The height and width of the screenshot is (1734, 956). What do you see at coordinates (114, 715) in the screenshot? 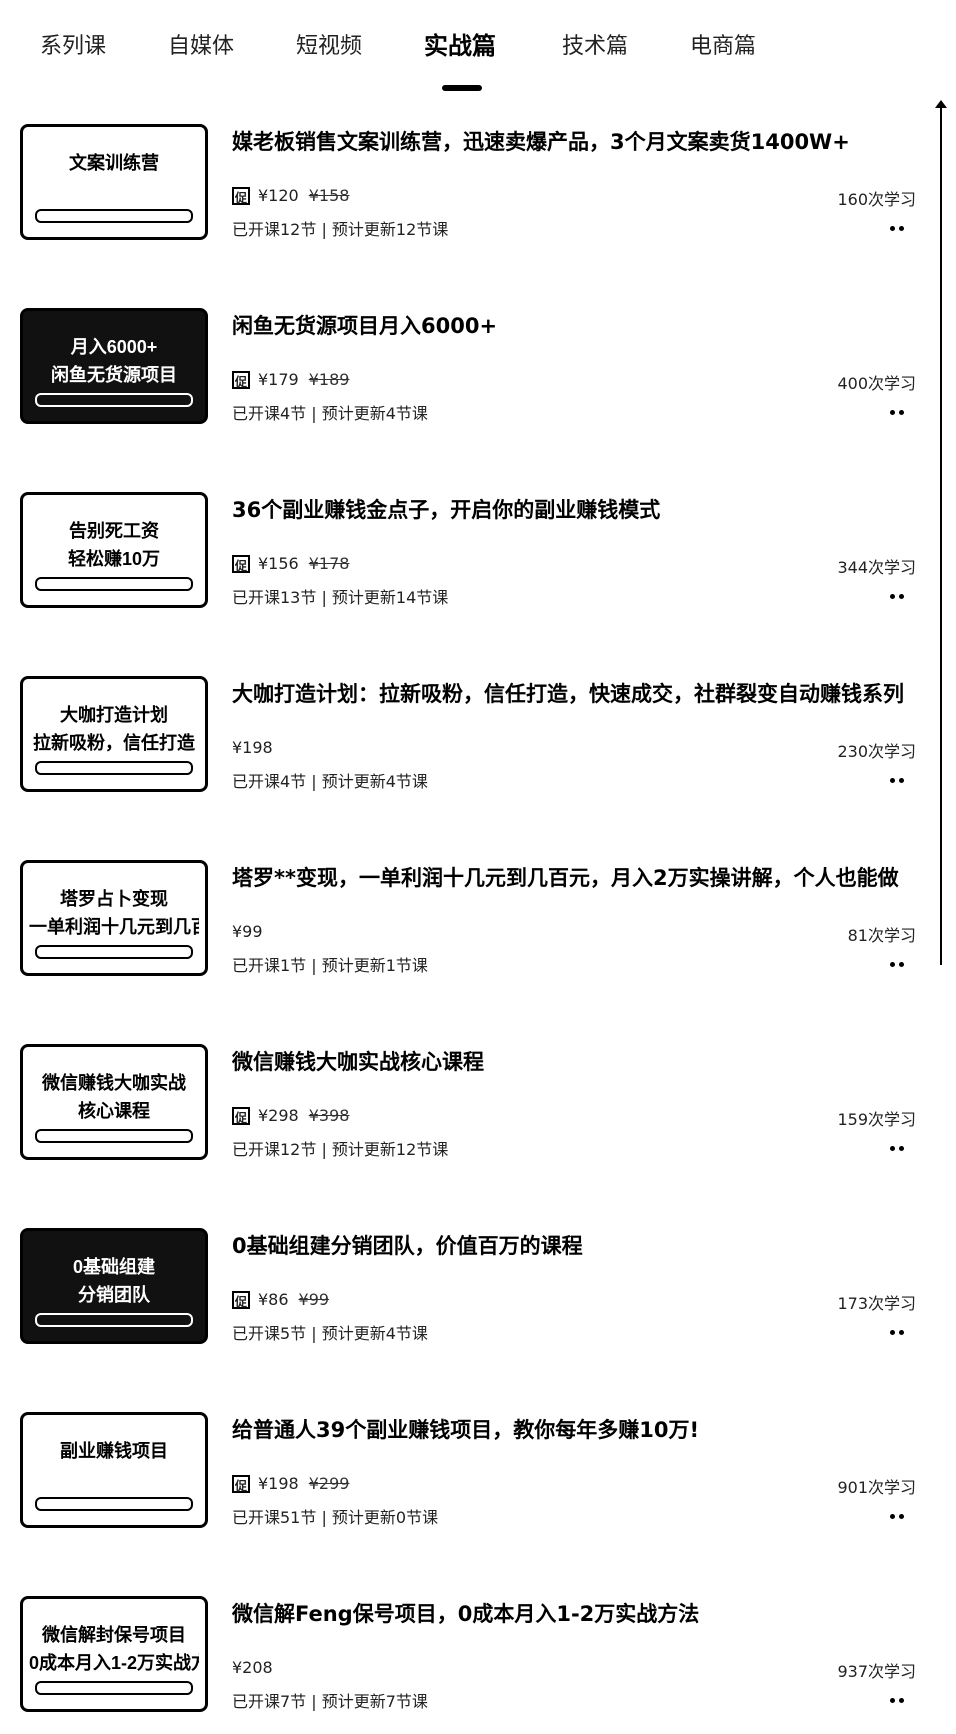
I see `thumbnail-headline: 大咖打造计划` at bounding box center [114, 715].